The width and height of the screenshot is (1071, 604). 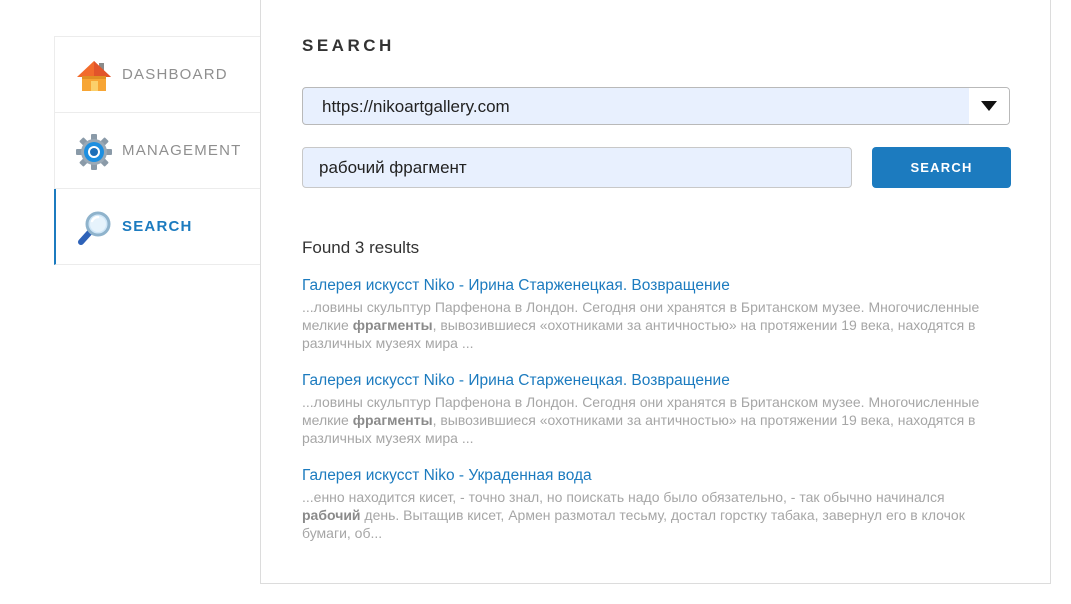 I want to click on sidebar-item-label: SEARCH, so click(x=157, y=226).